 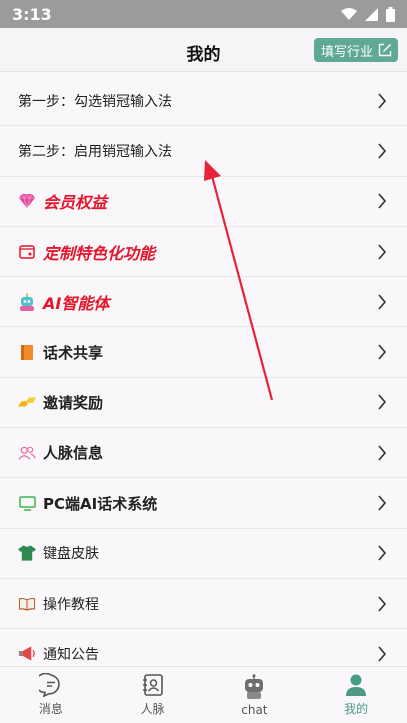 I want to click on wifi-icon, so click(x=349, y=13).